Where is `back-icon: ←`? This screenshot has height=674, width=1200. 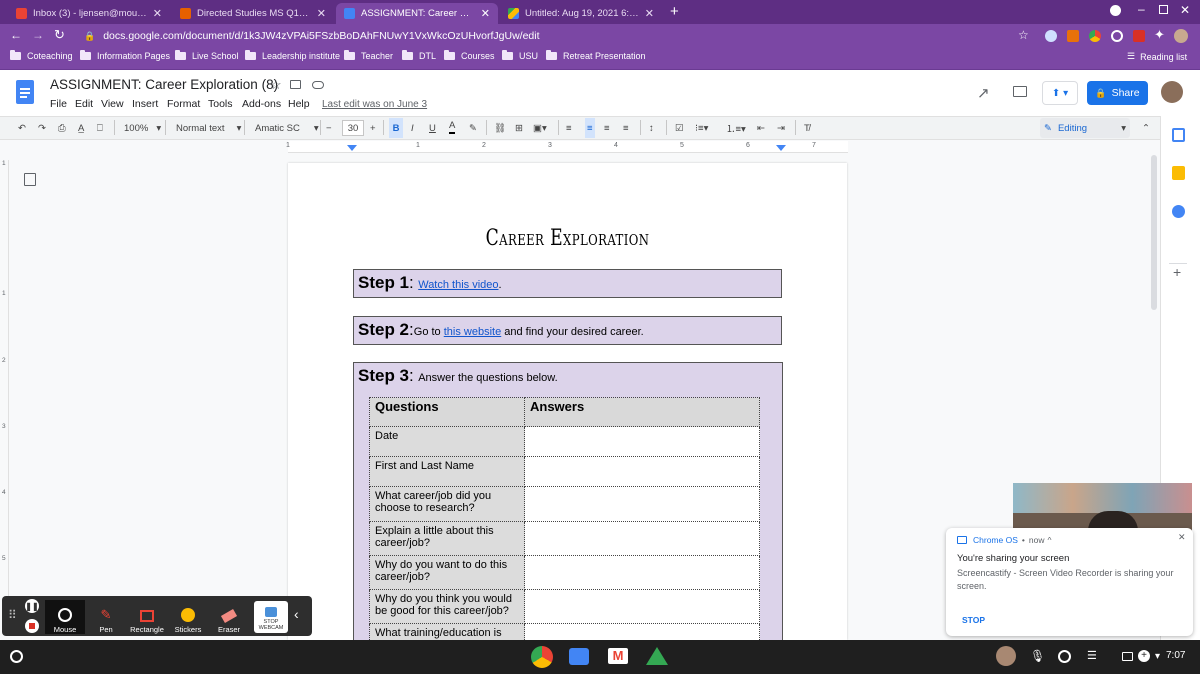 back-icon: ← is located at coordinates (16, 35).